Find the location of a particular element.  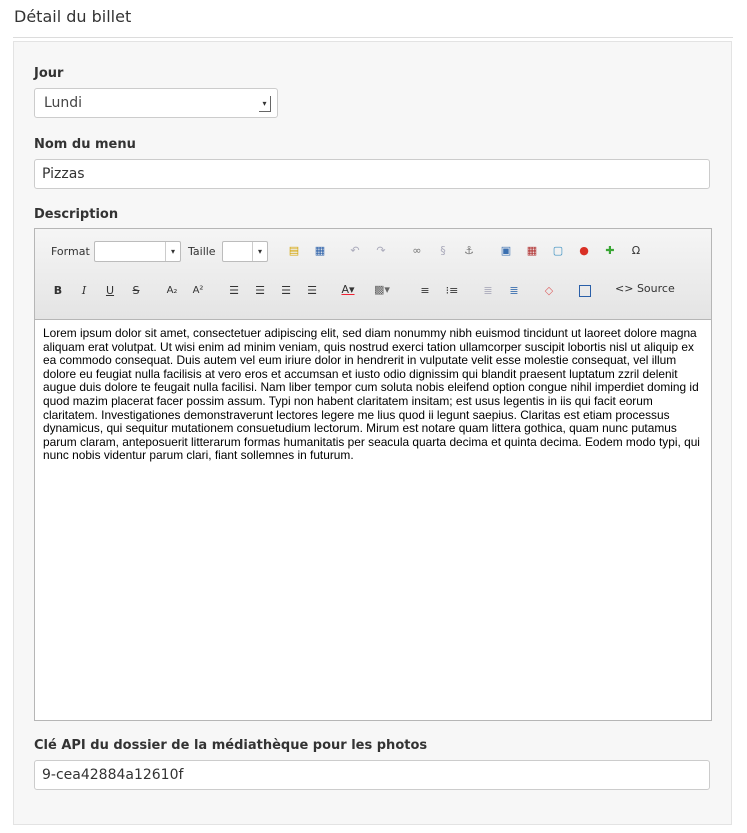

maximize-icon is located at coordinates (585, 291).